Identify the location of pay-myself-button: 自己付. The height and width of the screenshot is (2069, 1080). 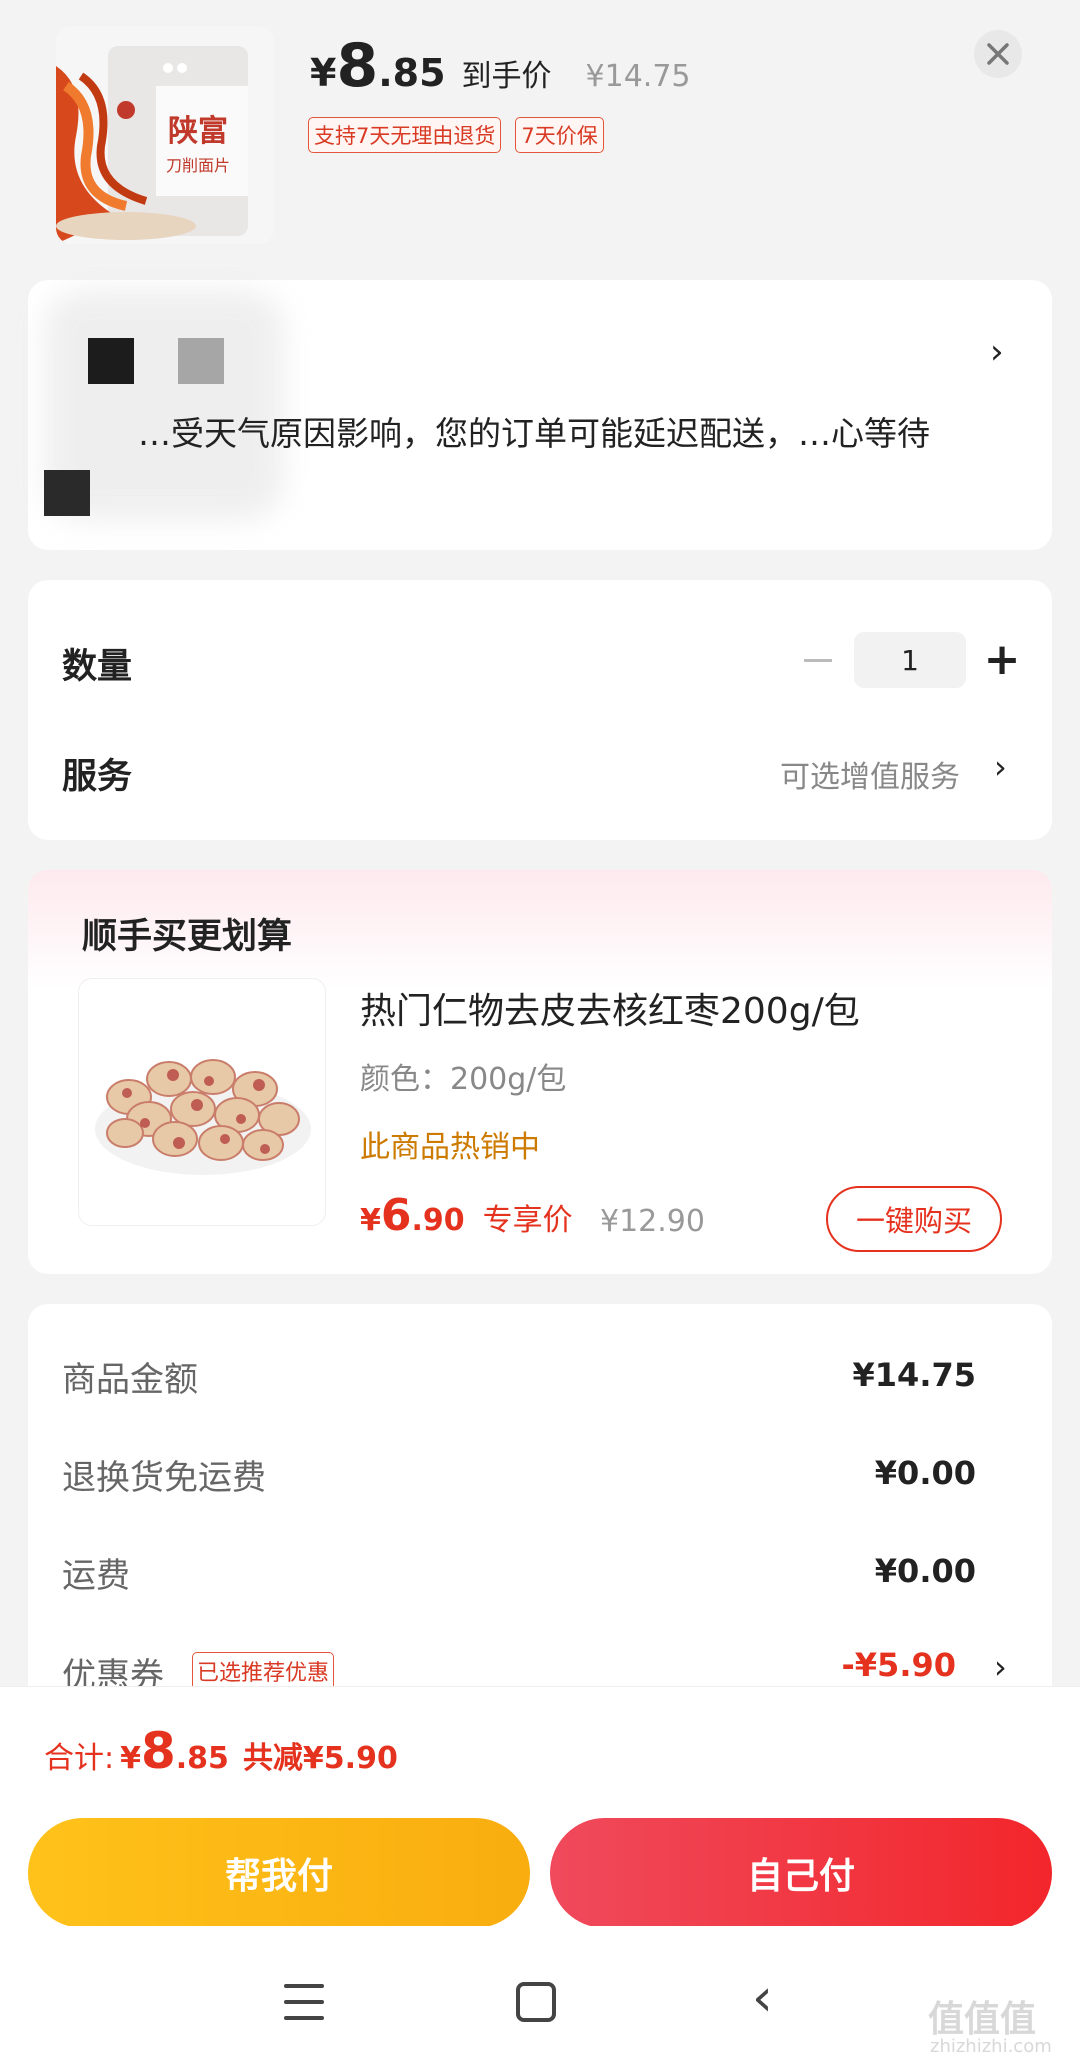
(801, 1873).